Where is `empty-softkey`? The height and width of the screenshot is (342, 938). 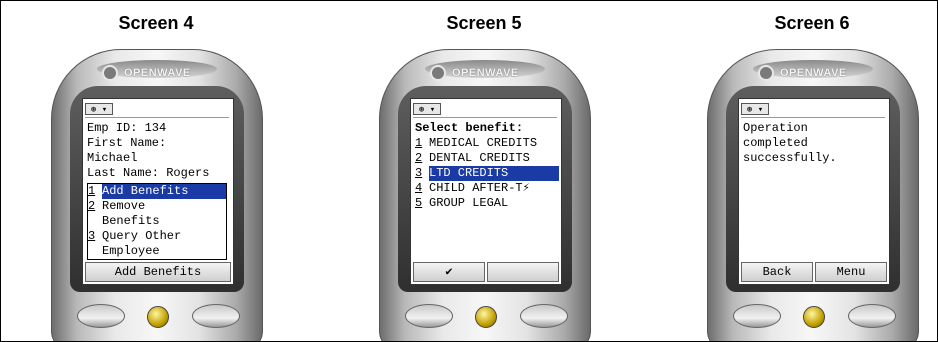 empty-softkey is located at coordinates (523, 272).